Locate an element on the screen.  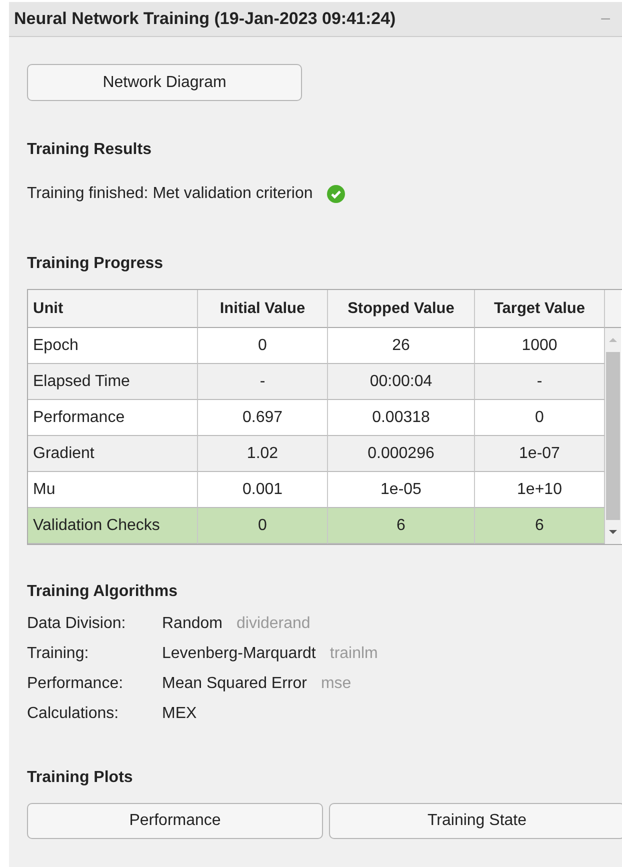
table-cell: Elapsed Time is located at coordinates (113, 382).